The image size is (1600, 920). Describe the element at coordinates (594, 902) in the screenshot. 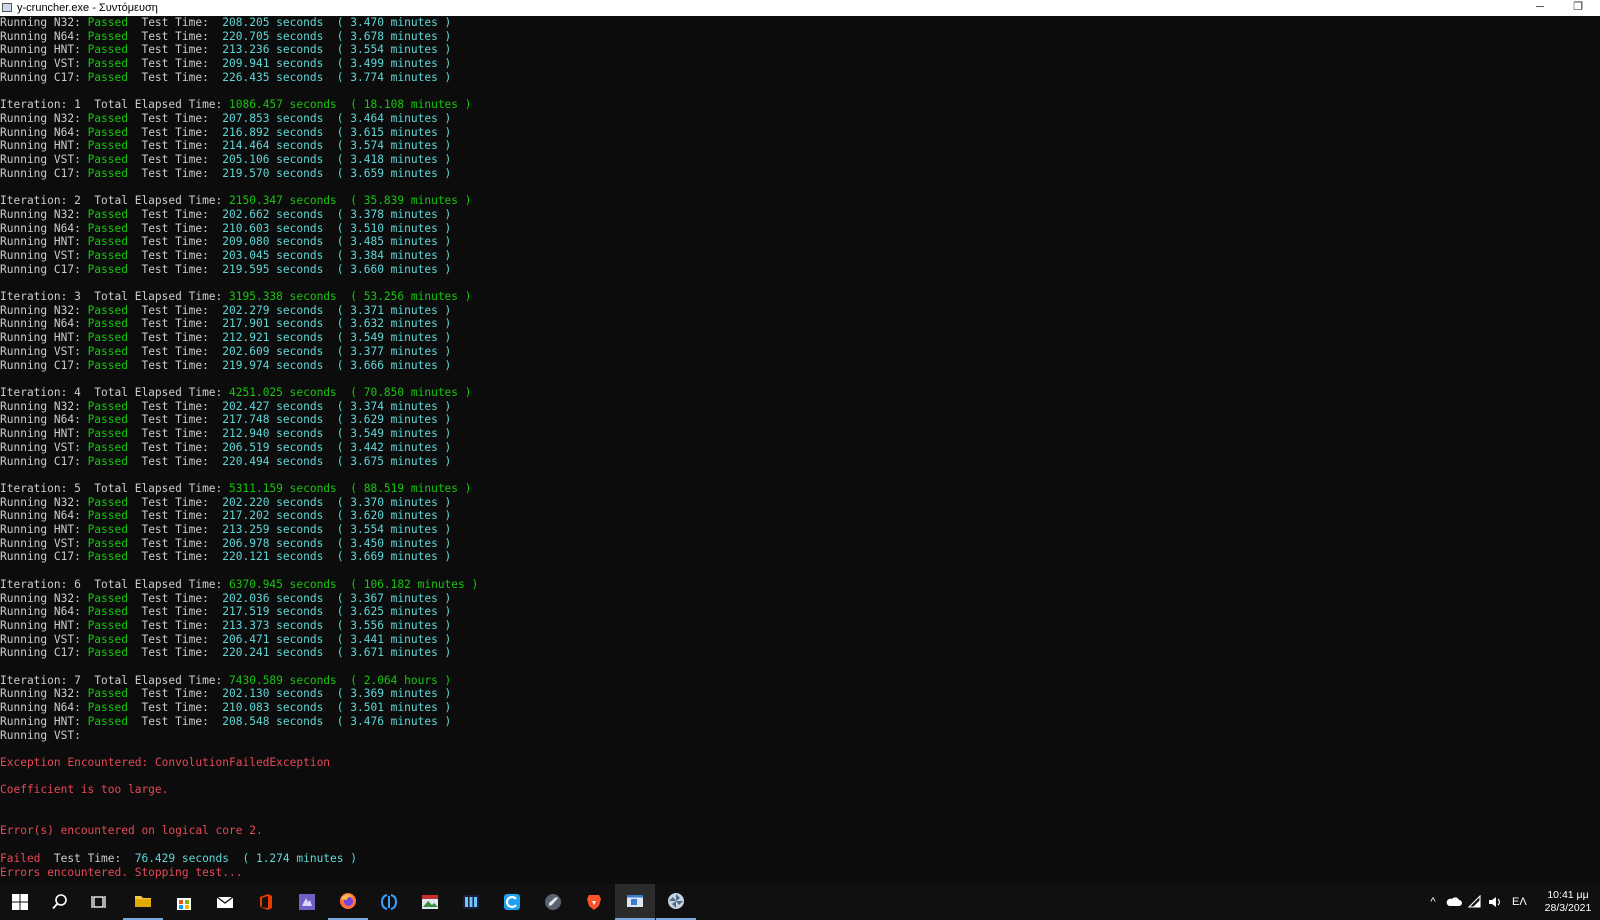

I see `brave-button` at that location.